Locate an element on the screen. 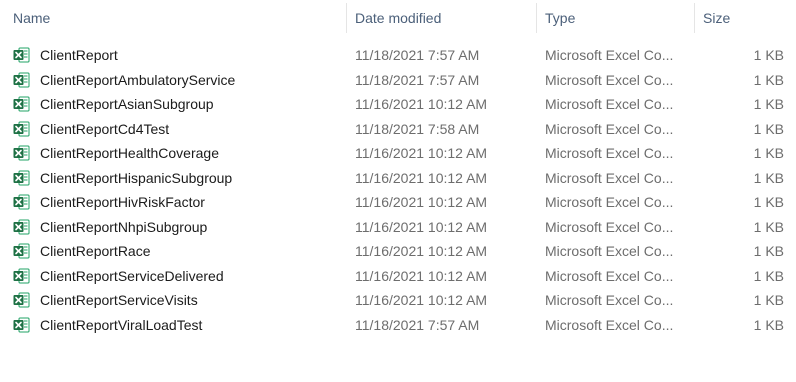 The width and height of the screenshot is (796, 382). file-name-cell: ClientReportNhpiSubgroup is located at coordinates (178, 227).